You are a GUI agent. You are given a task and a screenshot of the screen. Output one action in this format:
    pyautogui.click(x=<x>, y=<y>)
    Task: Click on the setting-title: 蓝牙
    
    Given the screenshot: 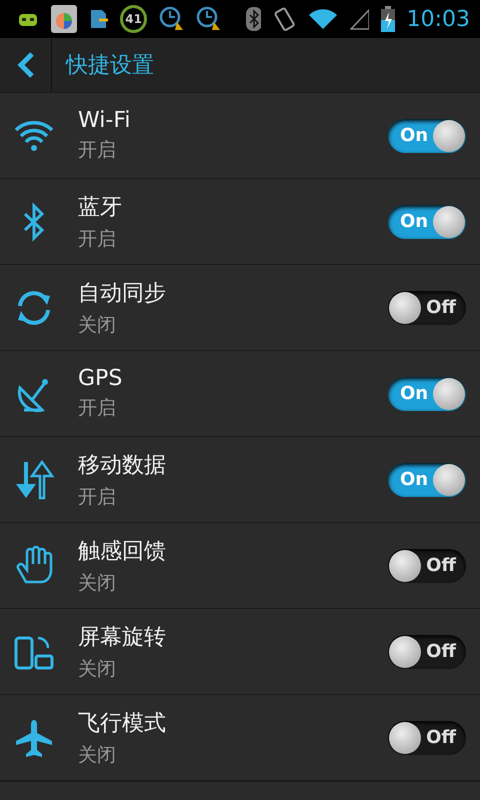 What is the action you would take?
    pyautogui.click(x=100, y=208)
    